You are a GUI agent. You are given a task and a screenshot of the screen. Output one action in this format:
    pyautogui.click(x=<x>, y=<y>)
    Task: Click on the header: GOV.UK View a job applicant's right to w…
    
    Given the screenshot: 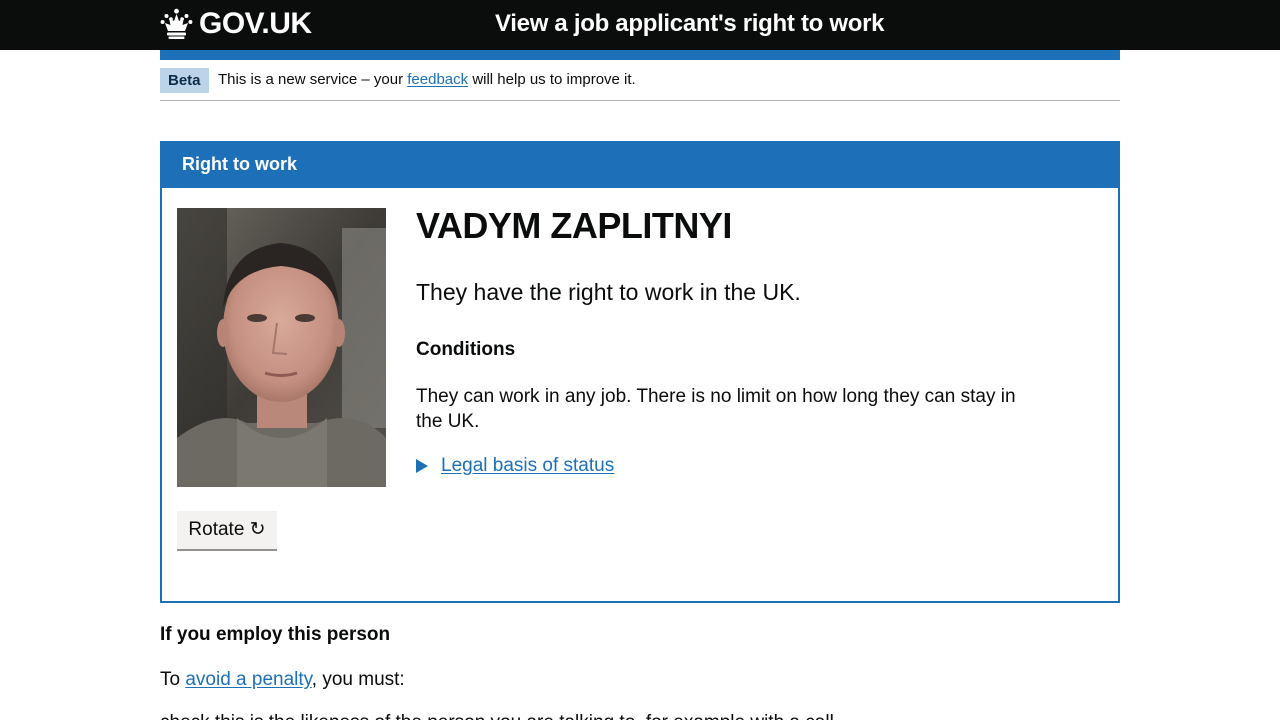 What is the action you would take?
    pyautogui.click(x=640, y=25)
    